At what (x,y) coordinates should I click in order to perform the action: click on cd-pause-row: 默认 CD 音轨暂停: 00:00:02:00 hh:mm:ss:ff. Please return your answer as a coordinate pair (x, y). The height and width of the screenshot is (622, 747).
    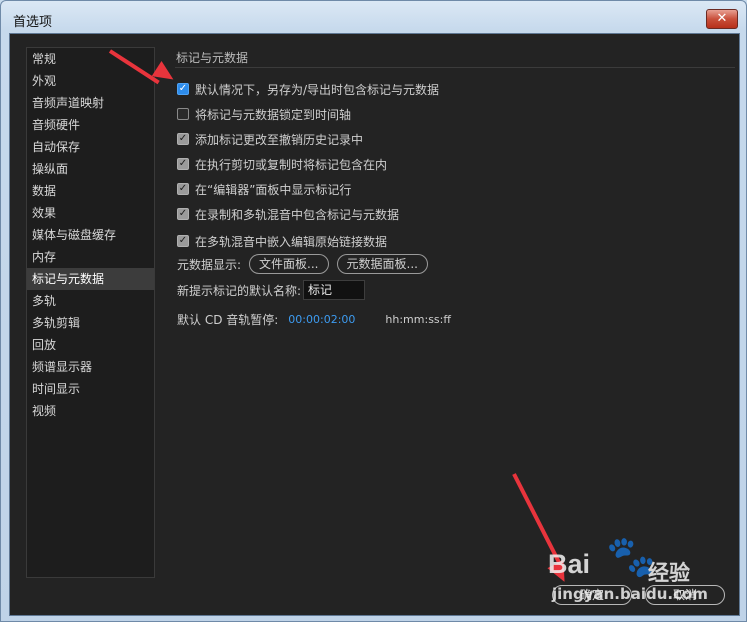
    Looking at the image, I should click on (314, 319).